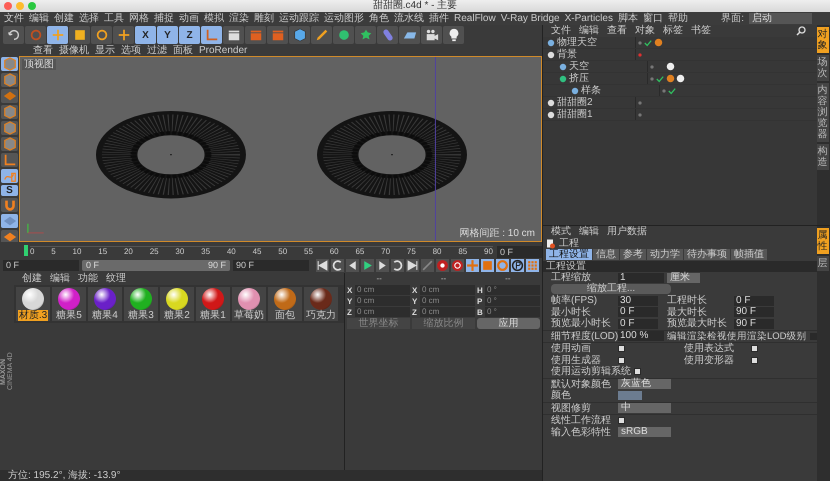  I want to click on viewport-menu-item: 过滤, so click(157, 50).